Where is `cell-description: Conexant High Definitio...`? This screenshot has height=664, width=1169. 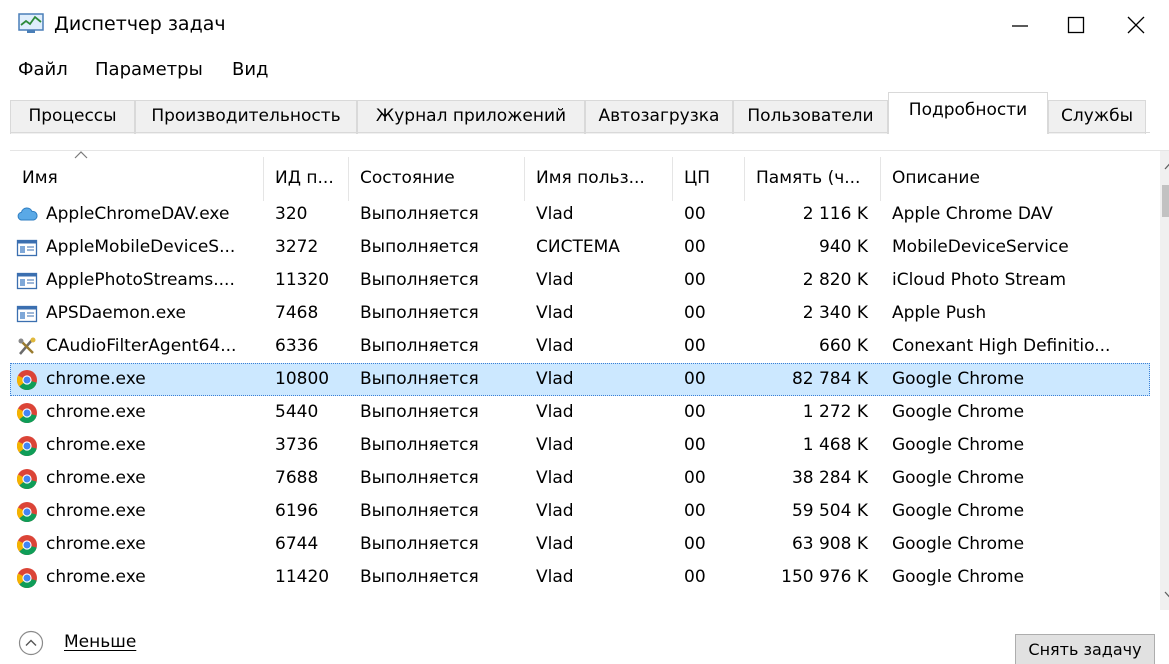 cell-description: Conexant High Definitio... is located at coordinates (1001, 346).